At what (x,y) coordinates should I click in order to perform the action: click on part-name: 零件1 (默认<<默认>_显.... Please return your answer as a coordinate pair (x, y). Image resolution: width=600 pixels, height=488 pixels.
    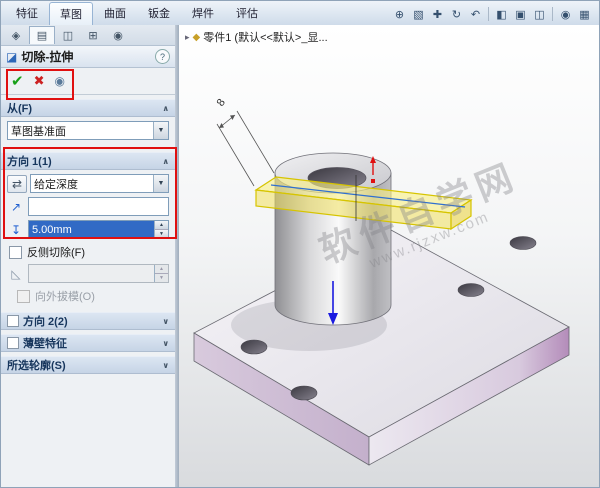
    Looking at the image, I should click on (265, 37).